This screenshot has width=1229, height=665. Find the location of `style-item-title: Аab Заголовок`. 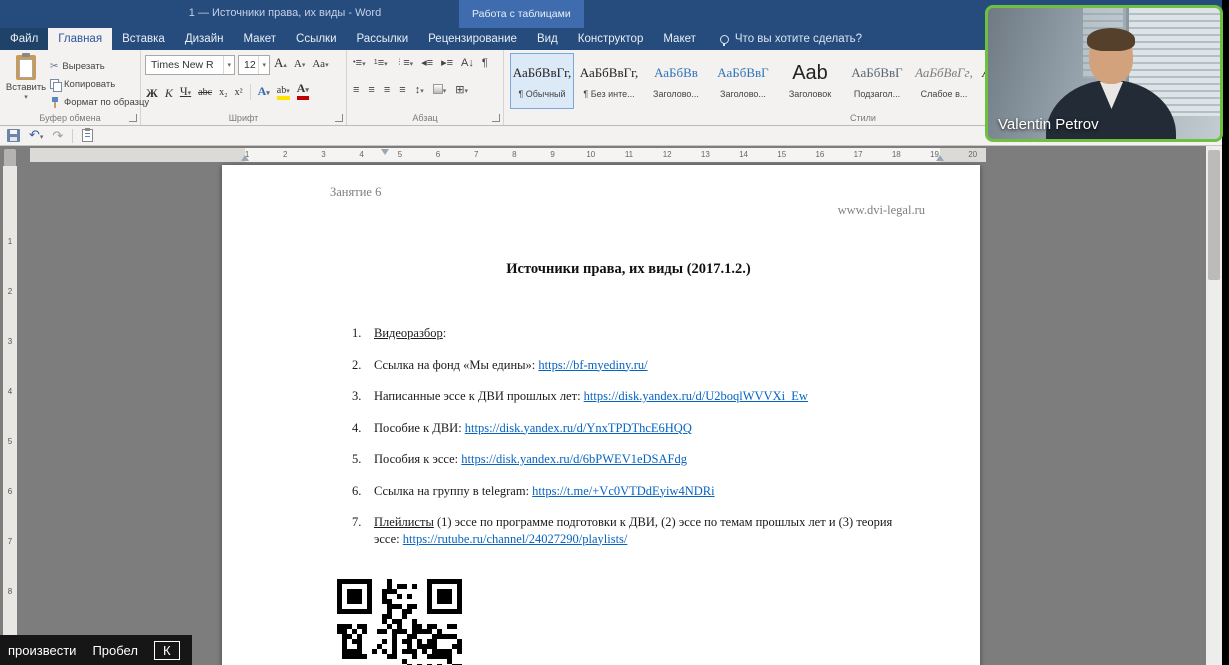

style-item-title: Аab Заголовок is located at coordinates (810, 81).